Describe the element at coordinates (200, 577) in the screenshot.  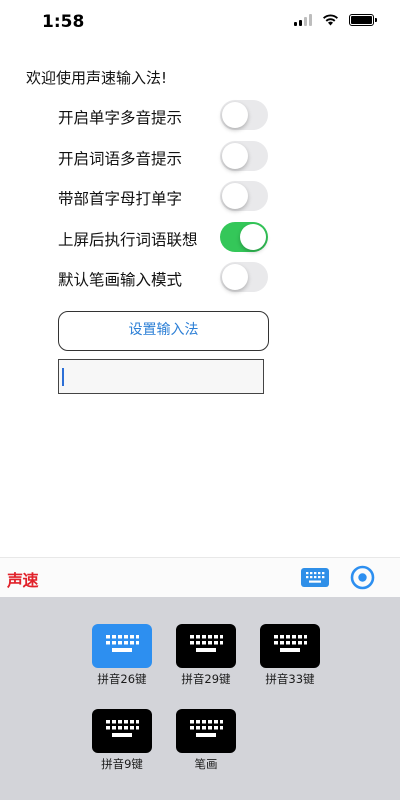
I see `keyboard-toolbar: 声速` at that location.